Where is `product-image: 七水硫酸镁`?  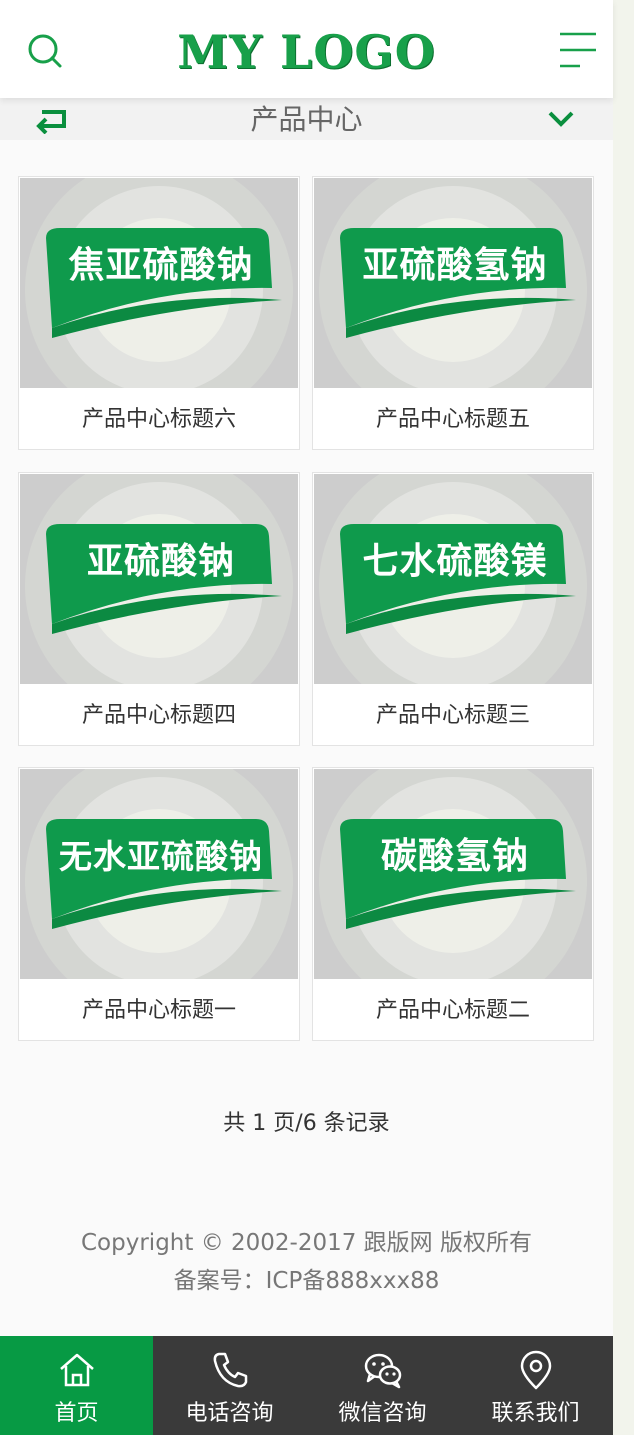
product-image: 七水硫酸镁 is located at coordinates (453, 579).